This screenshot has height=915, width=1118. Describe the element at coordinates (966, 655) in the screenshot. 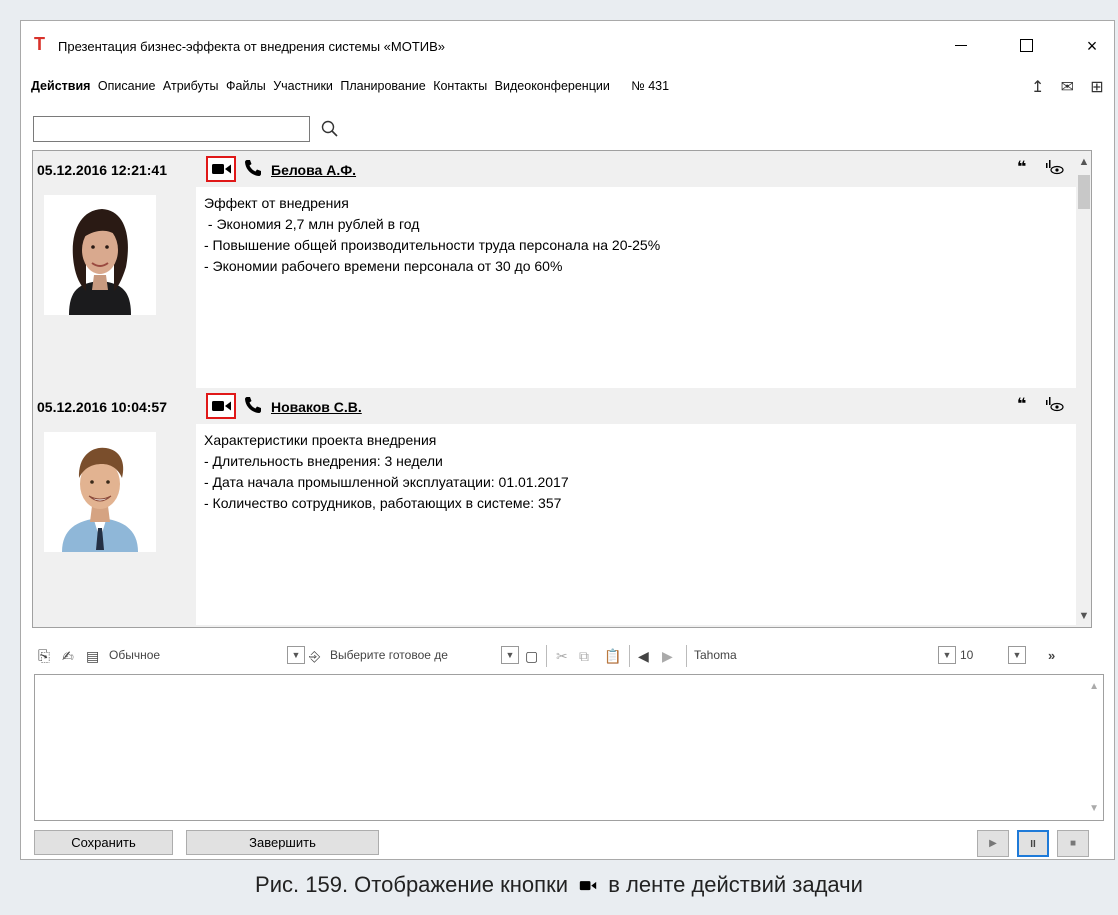

I see `font-size-select: 10` at that location.